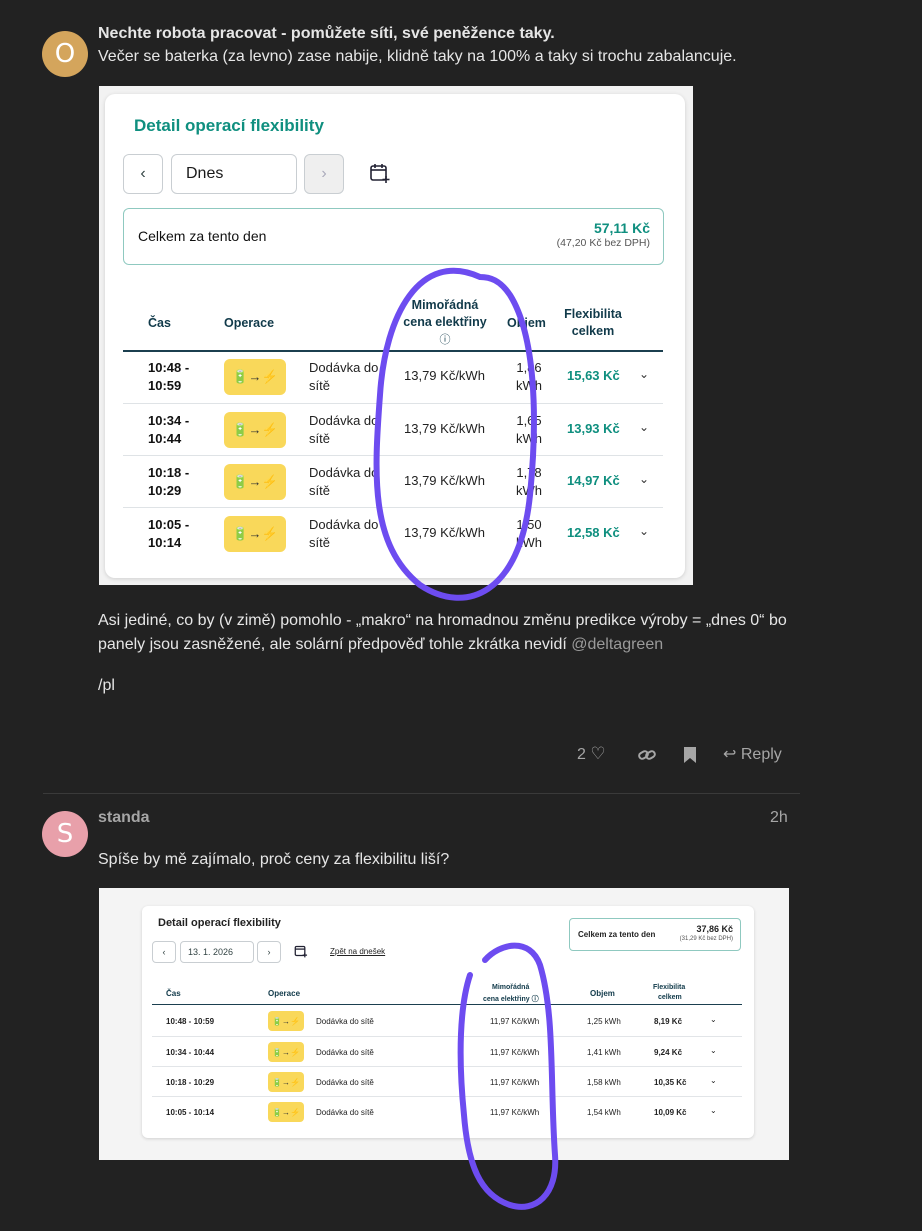  I want to click on post-time: 2h, so click(779, 818).